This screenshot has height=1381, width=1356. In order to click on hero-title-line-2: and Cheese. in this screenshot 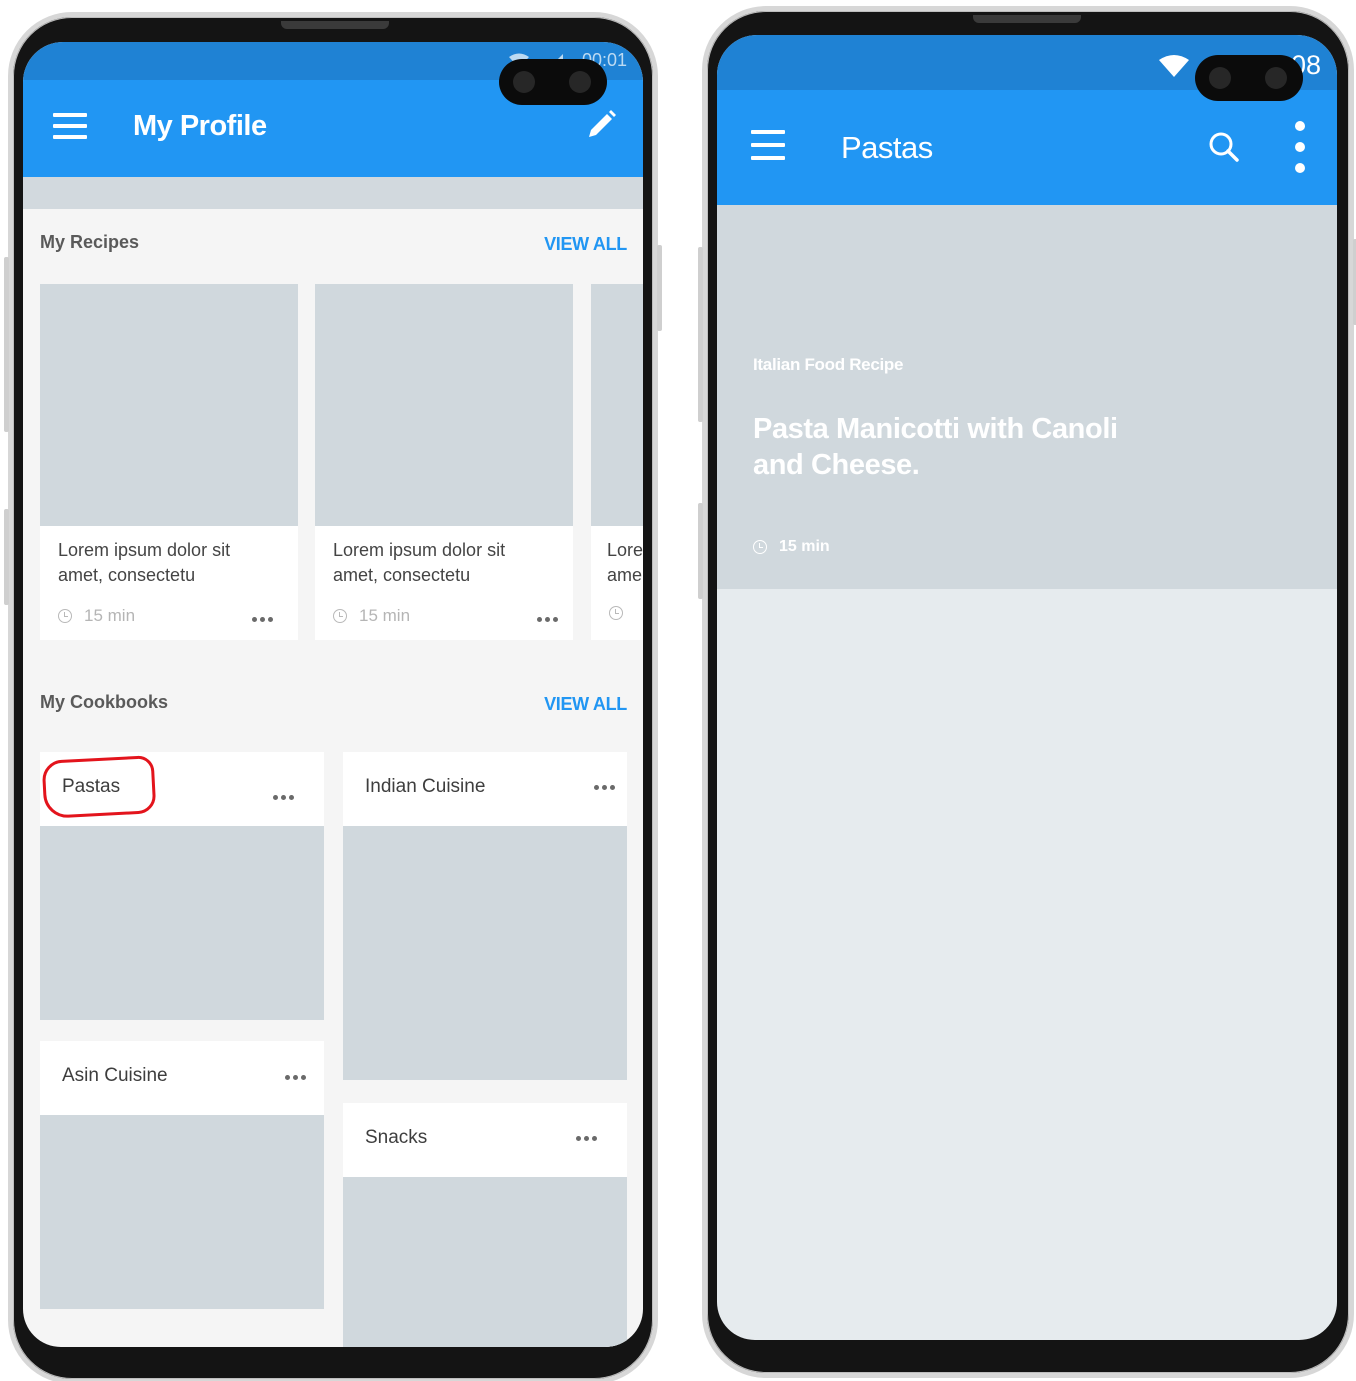, I will do `click(836, 465)`.